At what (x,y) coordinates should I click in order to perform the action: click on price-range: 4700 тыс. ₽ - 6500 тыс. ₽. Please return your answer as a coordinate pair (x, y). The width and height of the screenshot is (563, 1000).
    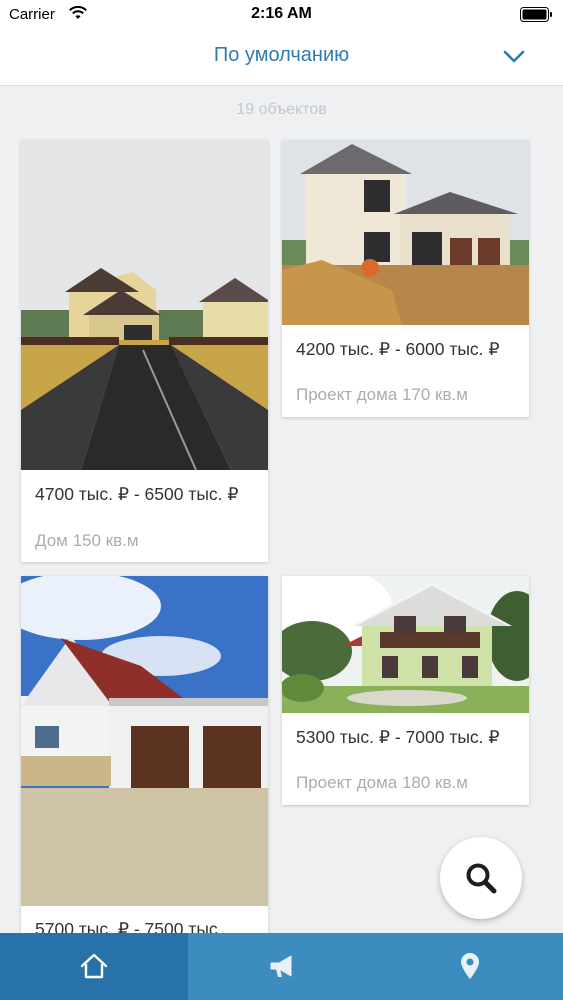
    Looking at the image, I should click on (137, 494).